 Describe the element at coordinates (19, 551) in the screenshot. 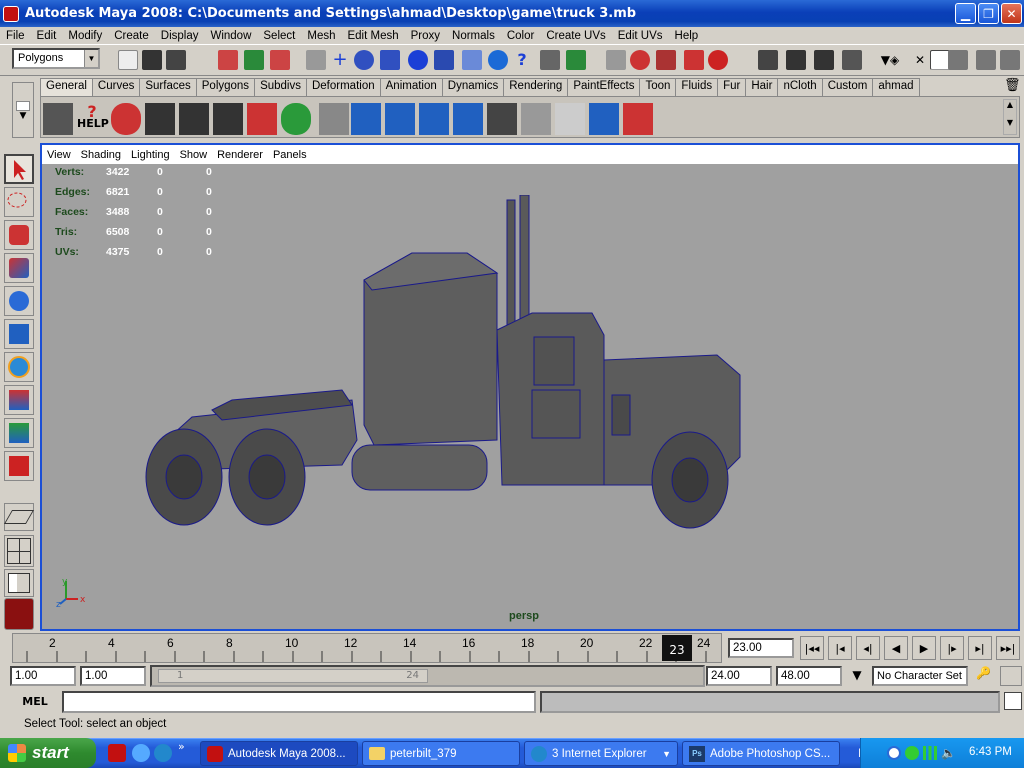

I see `four-view-layout-icon` at that location.